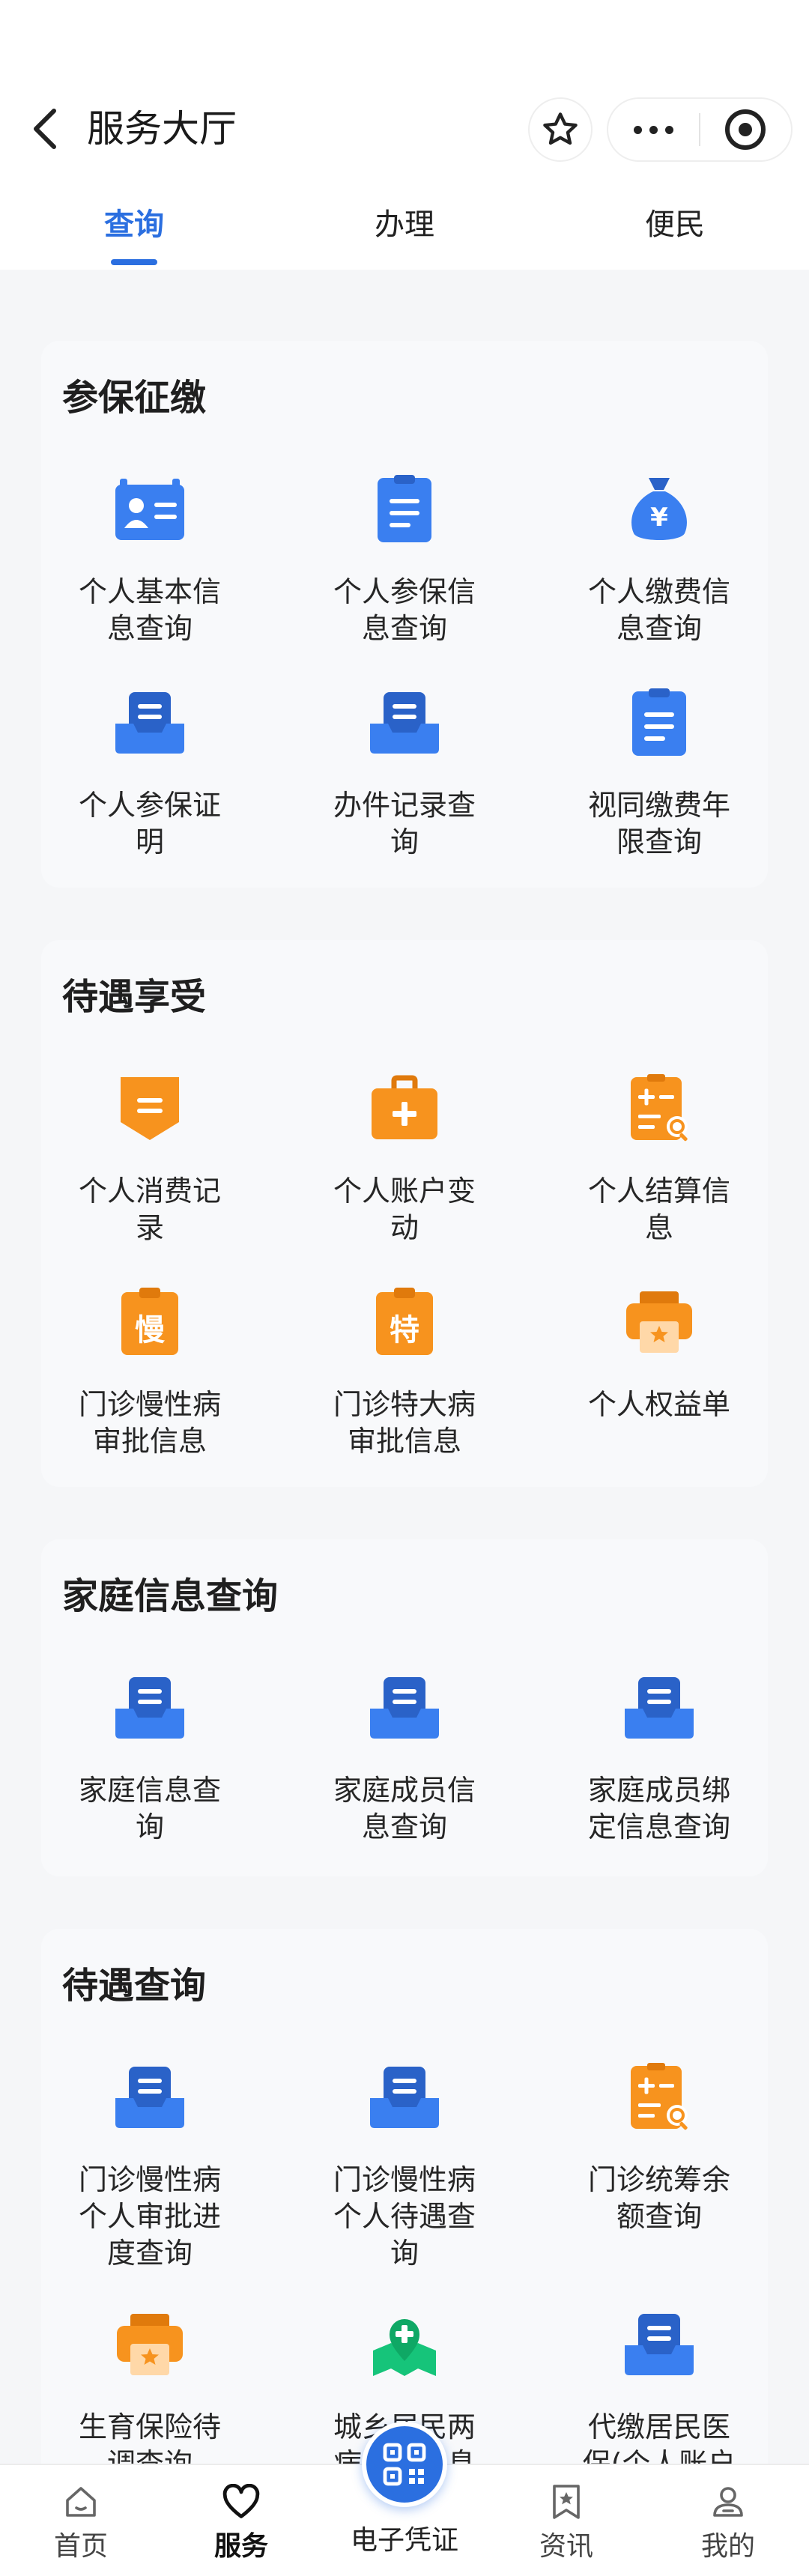  What do you see at coordinates (658, 805) in the screenshot?
I see `item-label-line: 视同缴费年` at bounding box center [658, 805].